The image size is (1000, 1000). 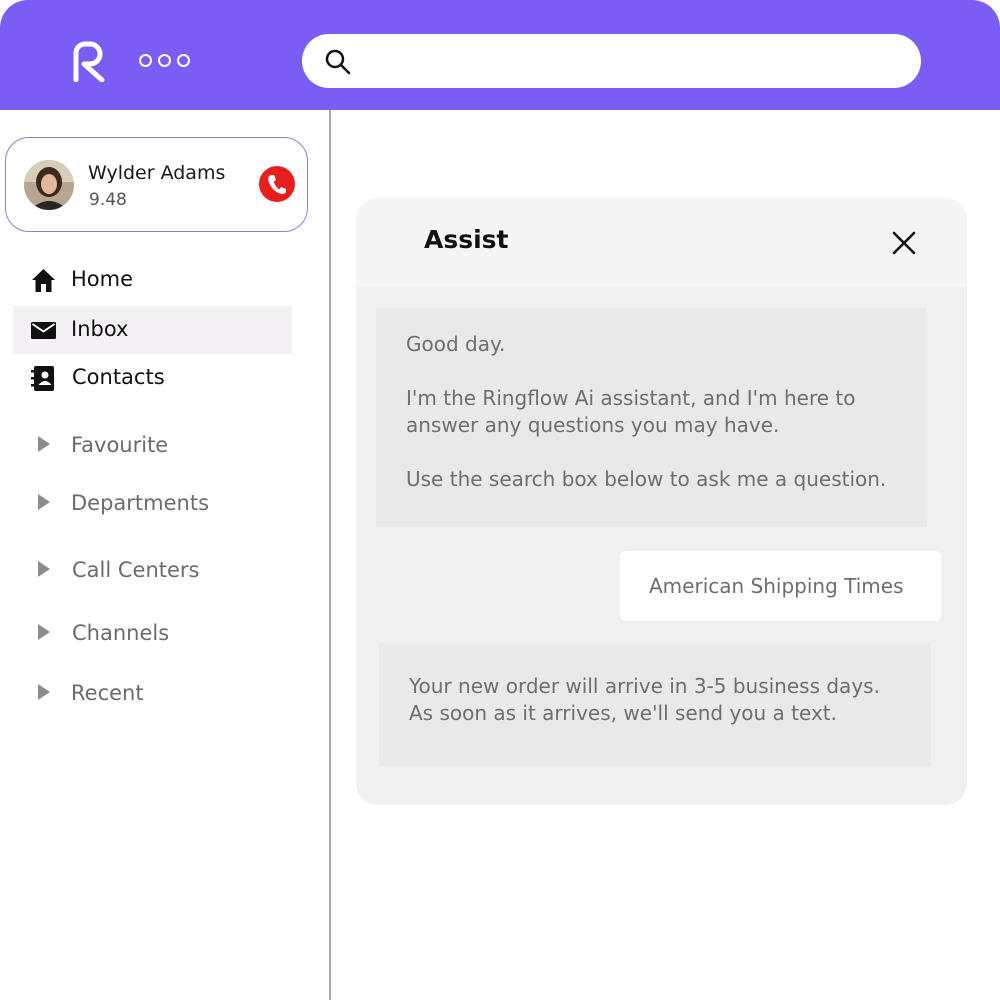 I want to click on ringflow-logo, so click(x=89, y=61).